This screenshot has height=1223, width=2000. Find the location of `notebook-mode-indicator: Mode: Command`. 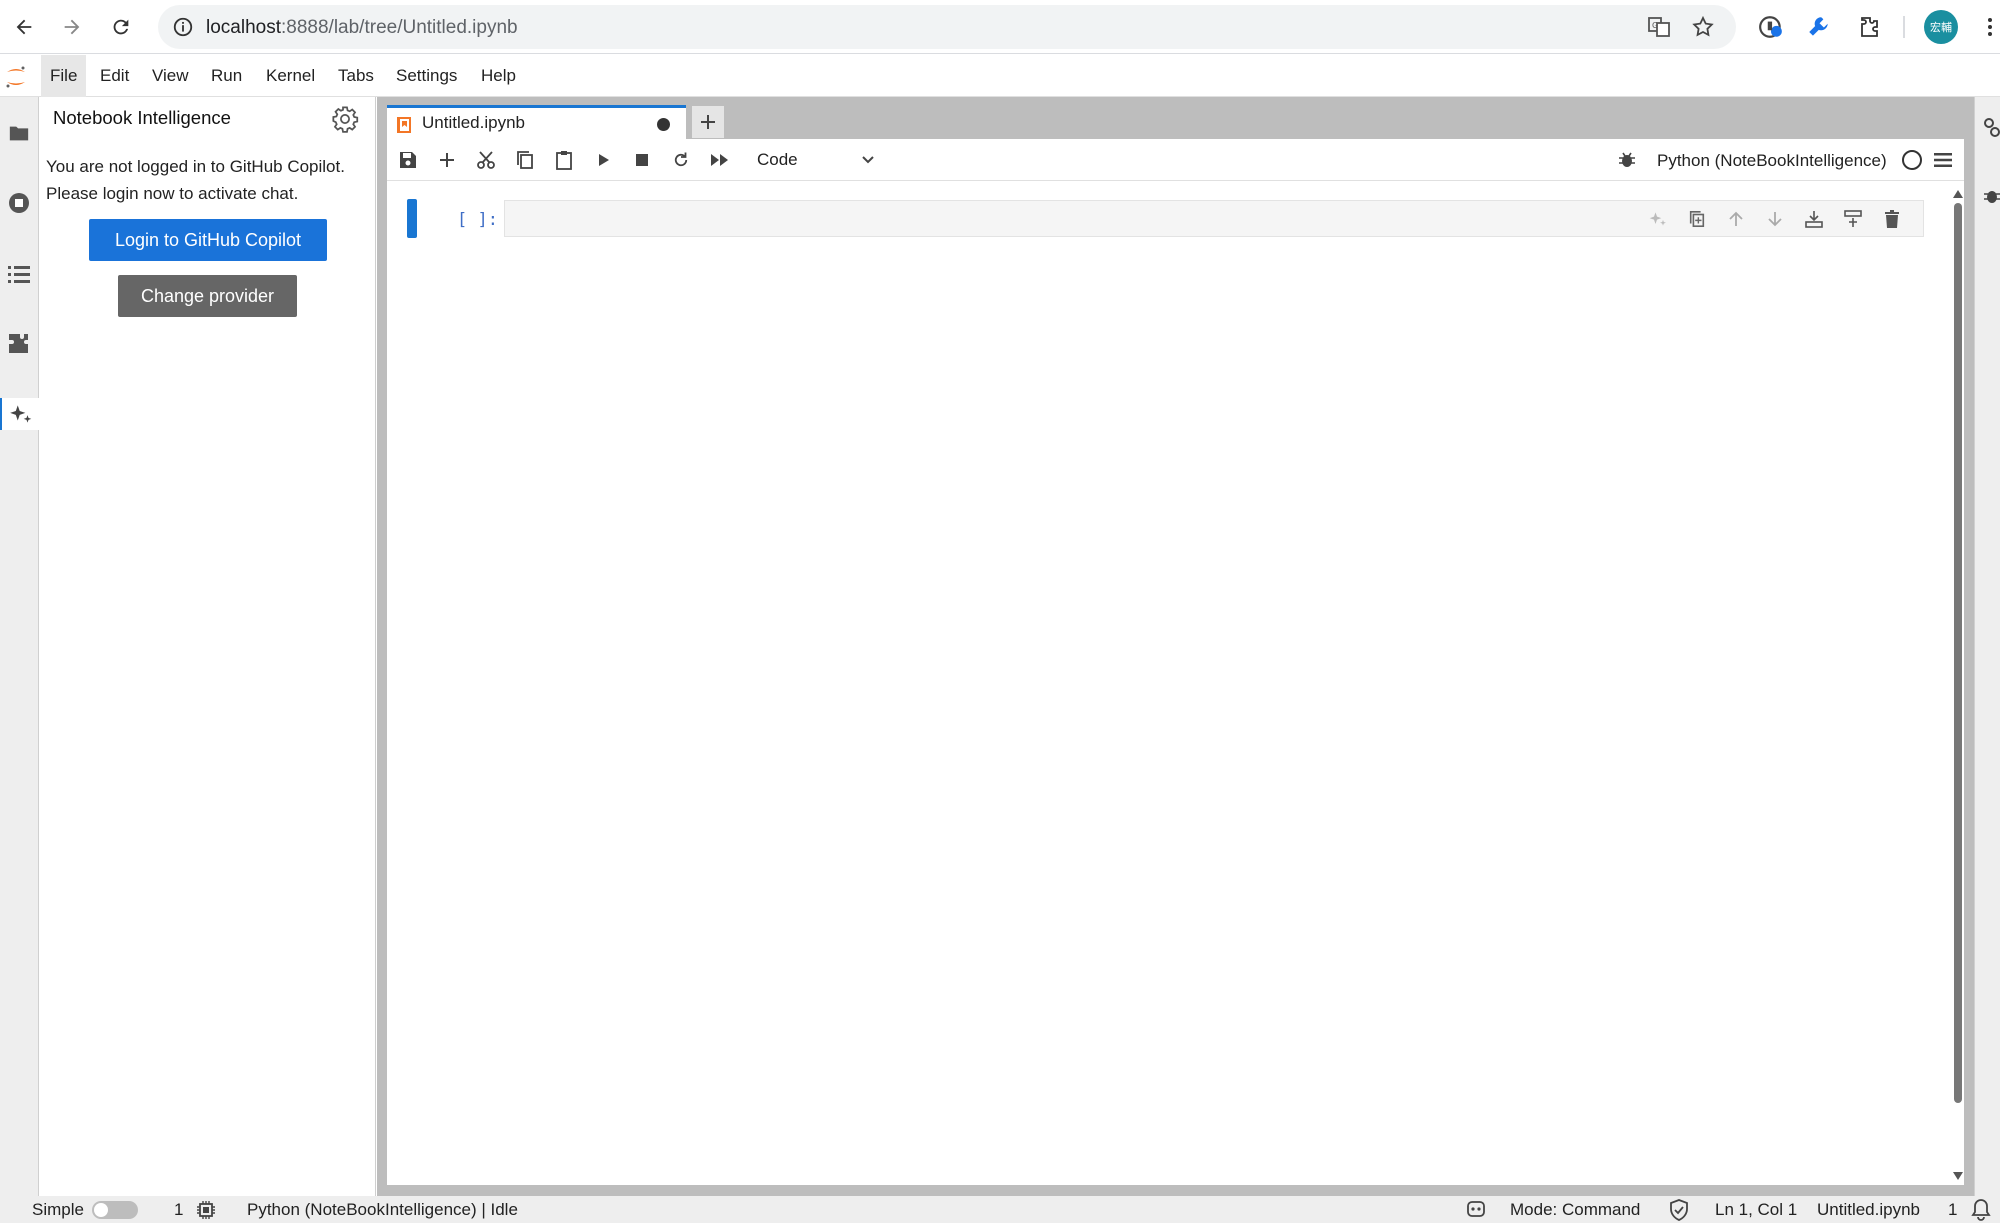

notebook-mode-indicator: Mode: Command is located at coordinates (1575, 1209).